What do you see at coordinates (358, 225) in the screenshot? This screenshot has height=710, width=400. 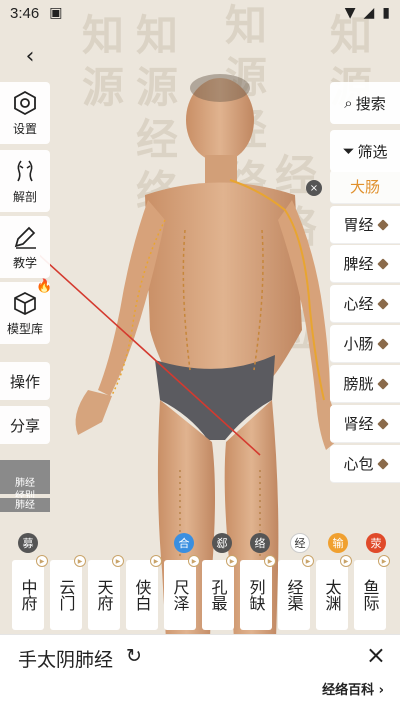 I see `meridian-label: 胃经` at bounding box center [358, 225].